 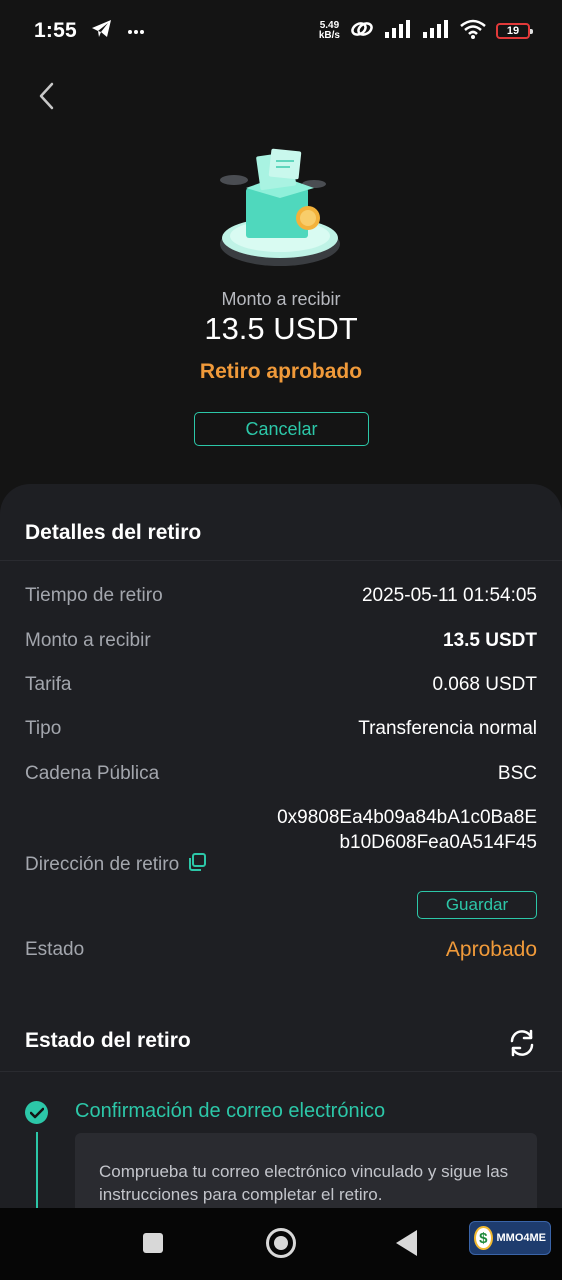 What do you see at coordinates (477, 905) in the screenshot?
I see `save-address-button: Guardar` at bounding box center [477, 905].